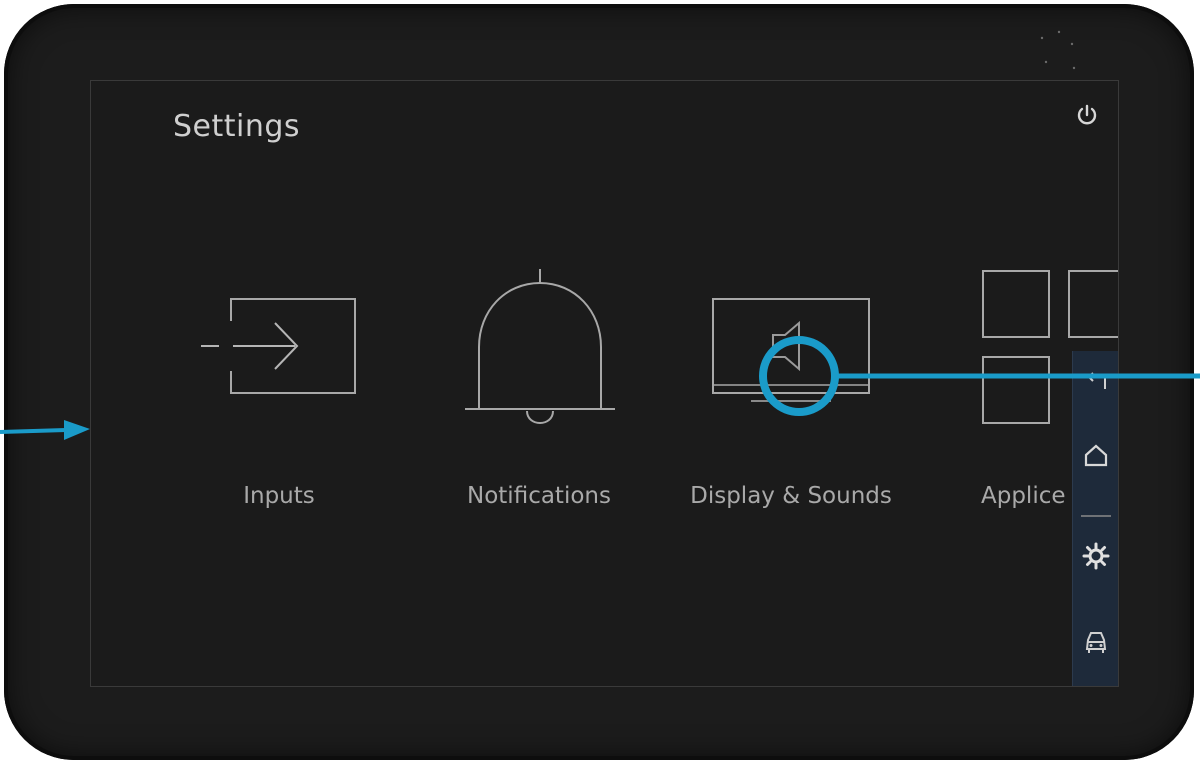  I want to click on divider-line, so click(1096, 516).